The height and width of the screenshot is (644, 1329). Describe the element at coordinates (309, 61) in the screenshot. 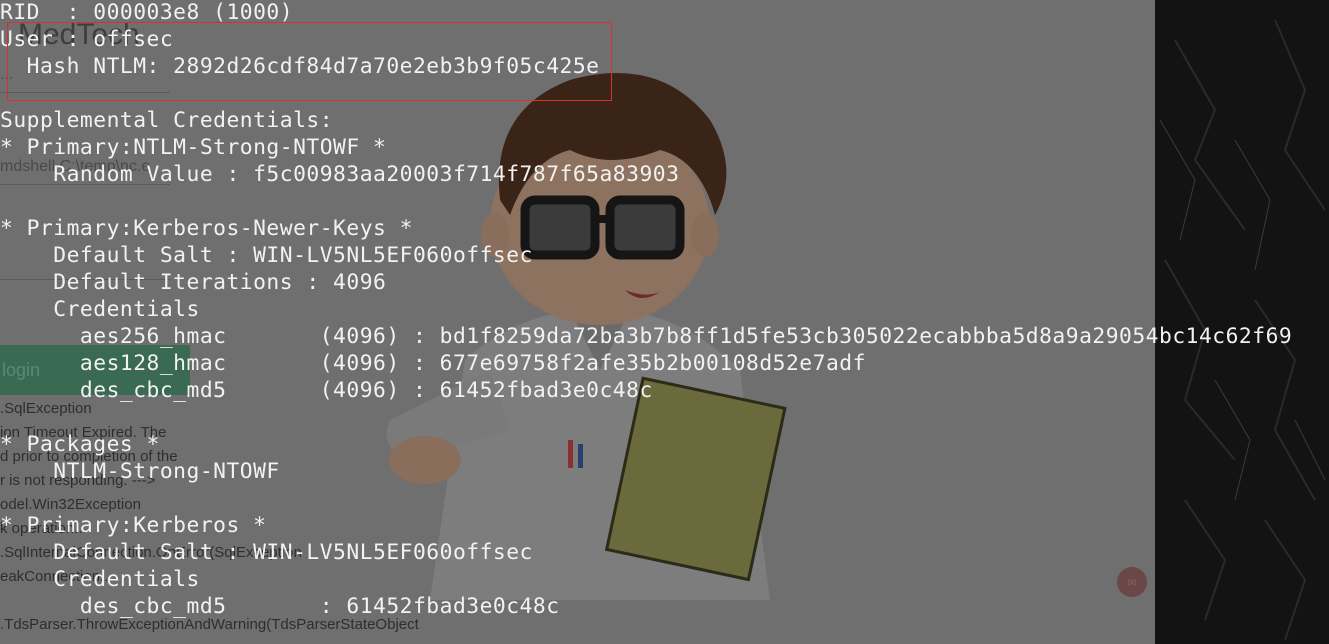

I see `user-hash-highlight-box` at that location.